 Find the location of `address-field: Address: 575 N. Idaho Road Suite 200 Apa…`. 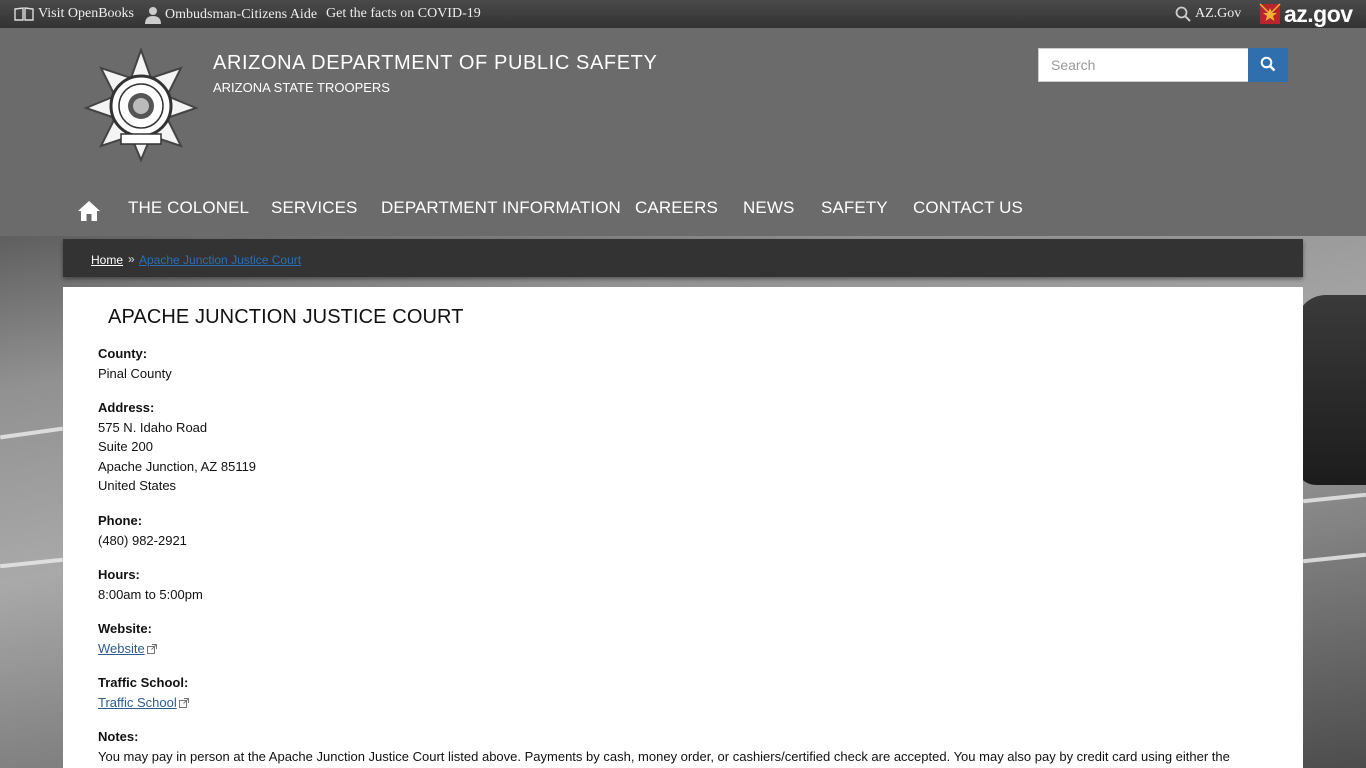

address-field: Address: 575 N. Idaho Road Suite 200 Apa… is located at coordinates (177, 447).